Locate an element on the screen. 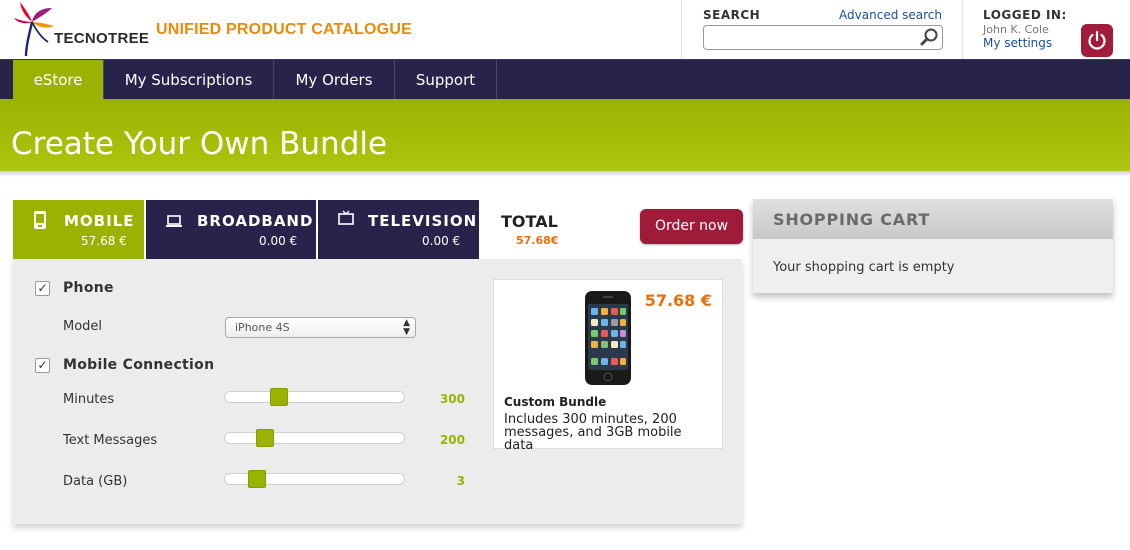  total-label: TOTAL is located at coordinates (529, 221).